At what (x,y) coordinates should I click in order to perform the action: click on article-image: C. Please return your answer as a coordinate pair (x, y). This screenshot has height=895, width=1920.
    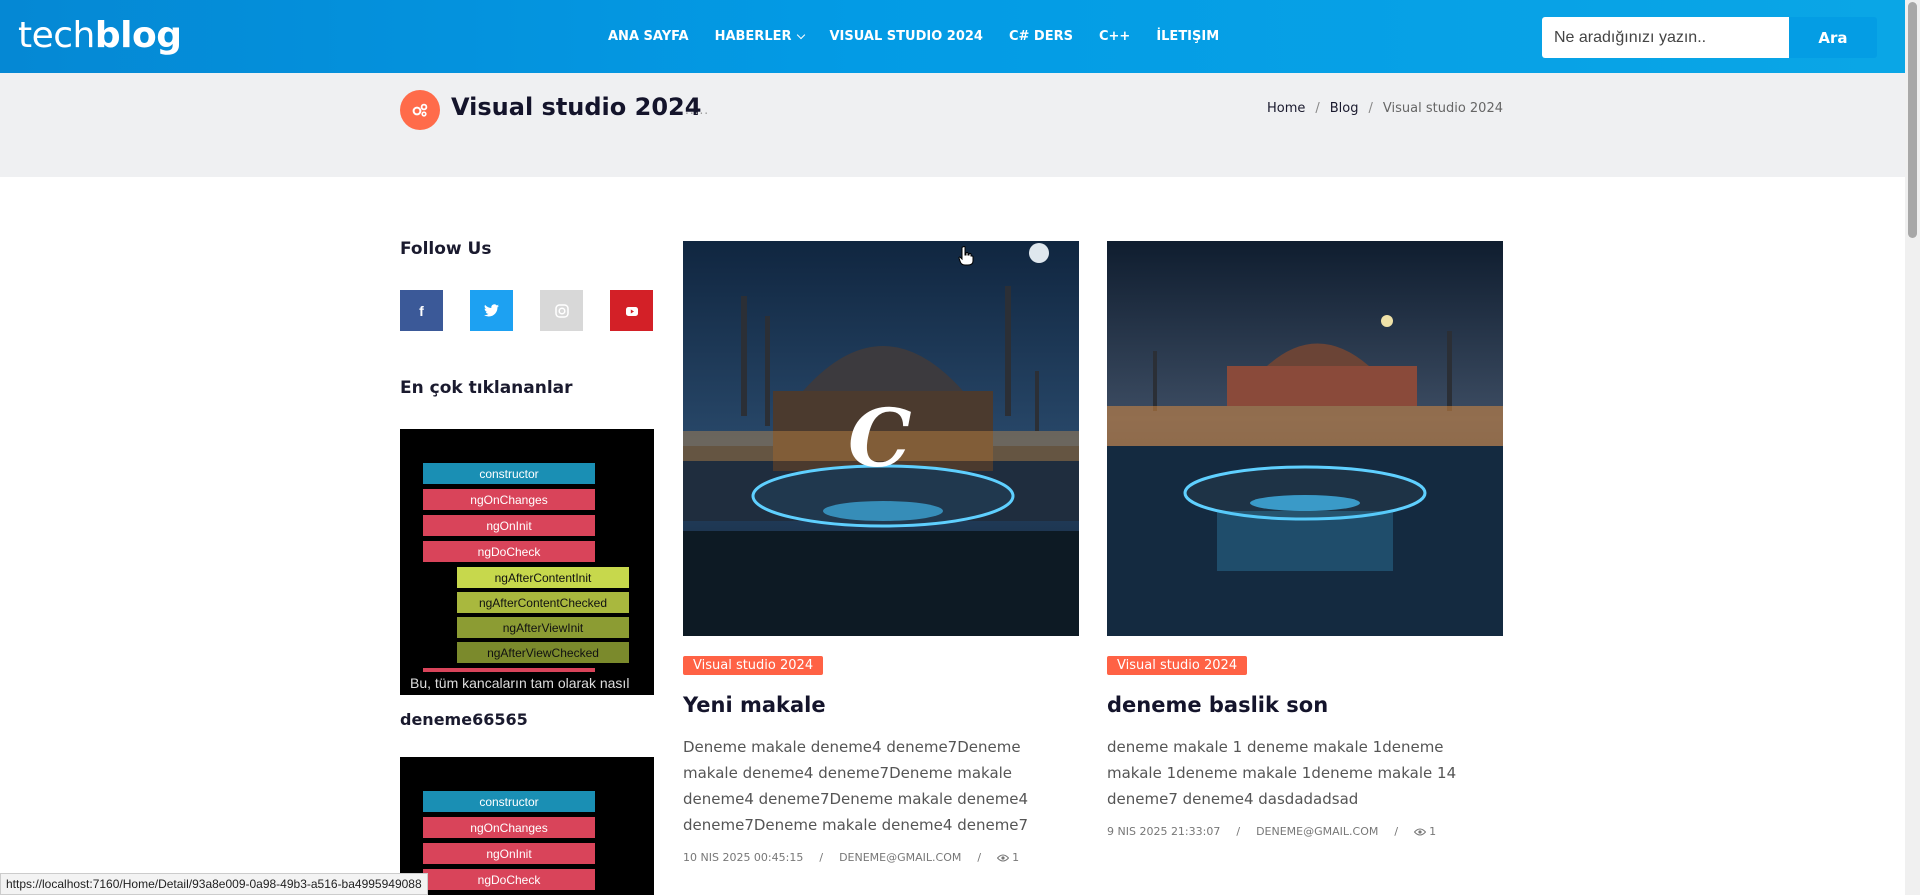
    Looking at the image, I should click on (881, 440).